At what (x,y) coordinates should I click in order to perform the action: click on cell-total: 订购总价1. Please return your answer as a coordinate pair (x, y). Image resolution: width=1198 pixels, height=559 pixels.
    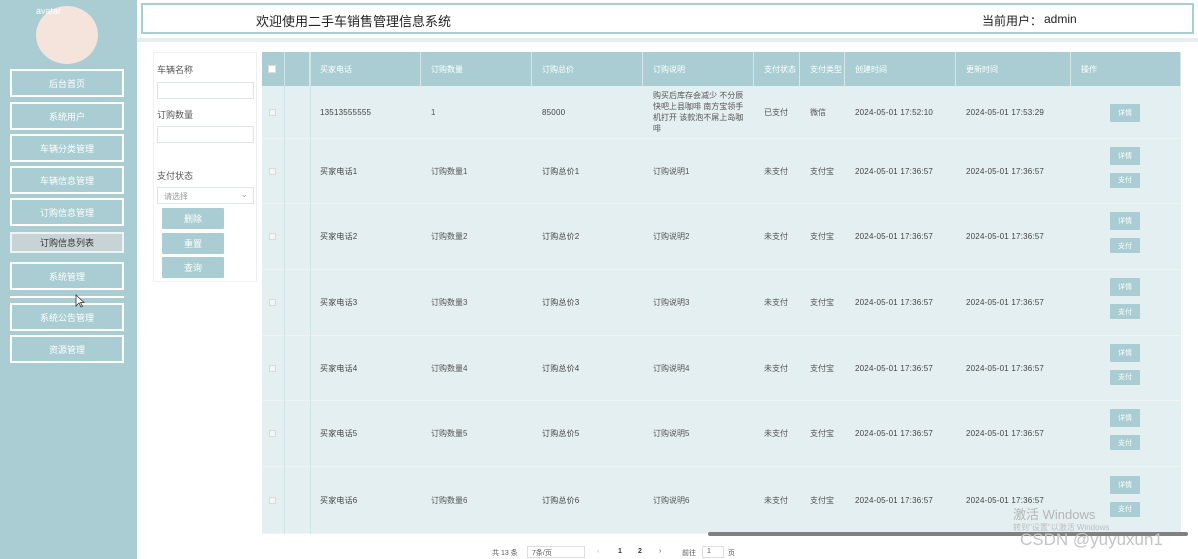
    Looking at the image, I should click on (561, 171).